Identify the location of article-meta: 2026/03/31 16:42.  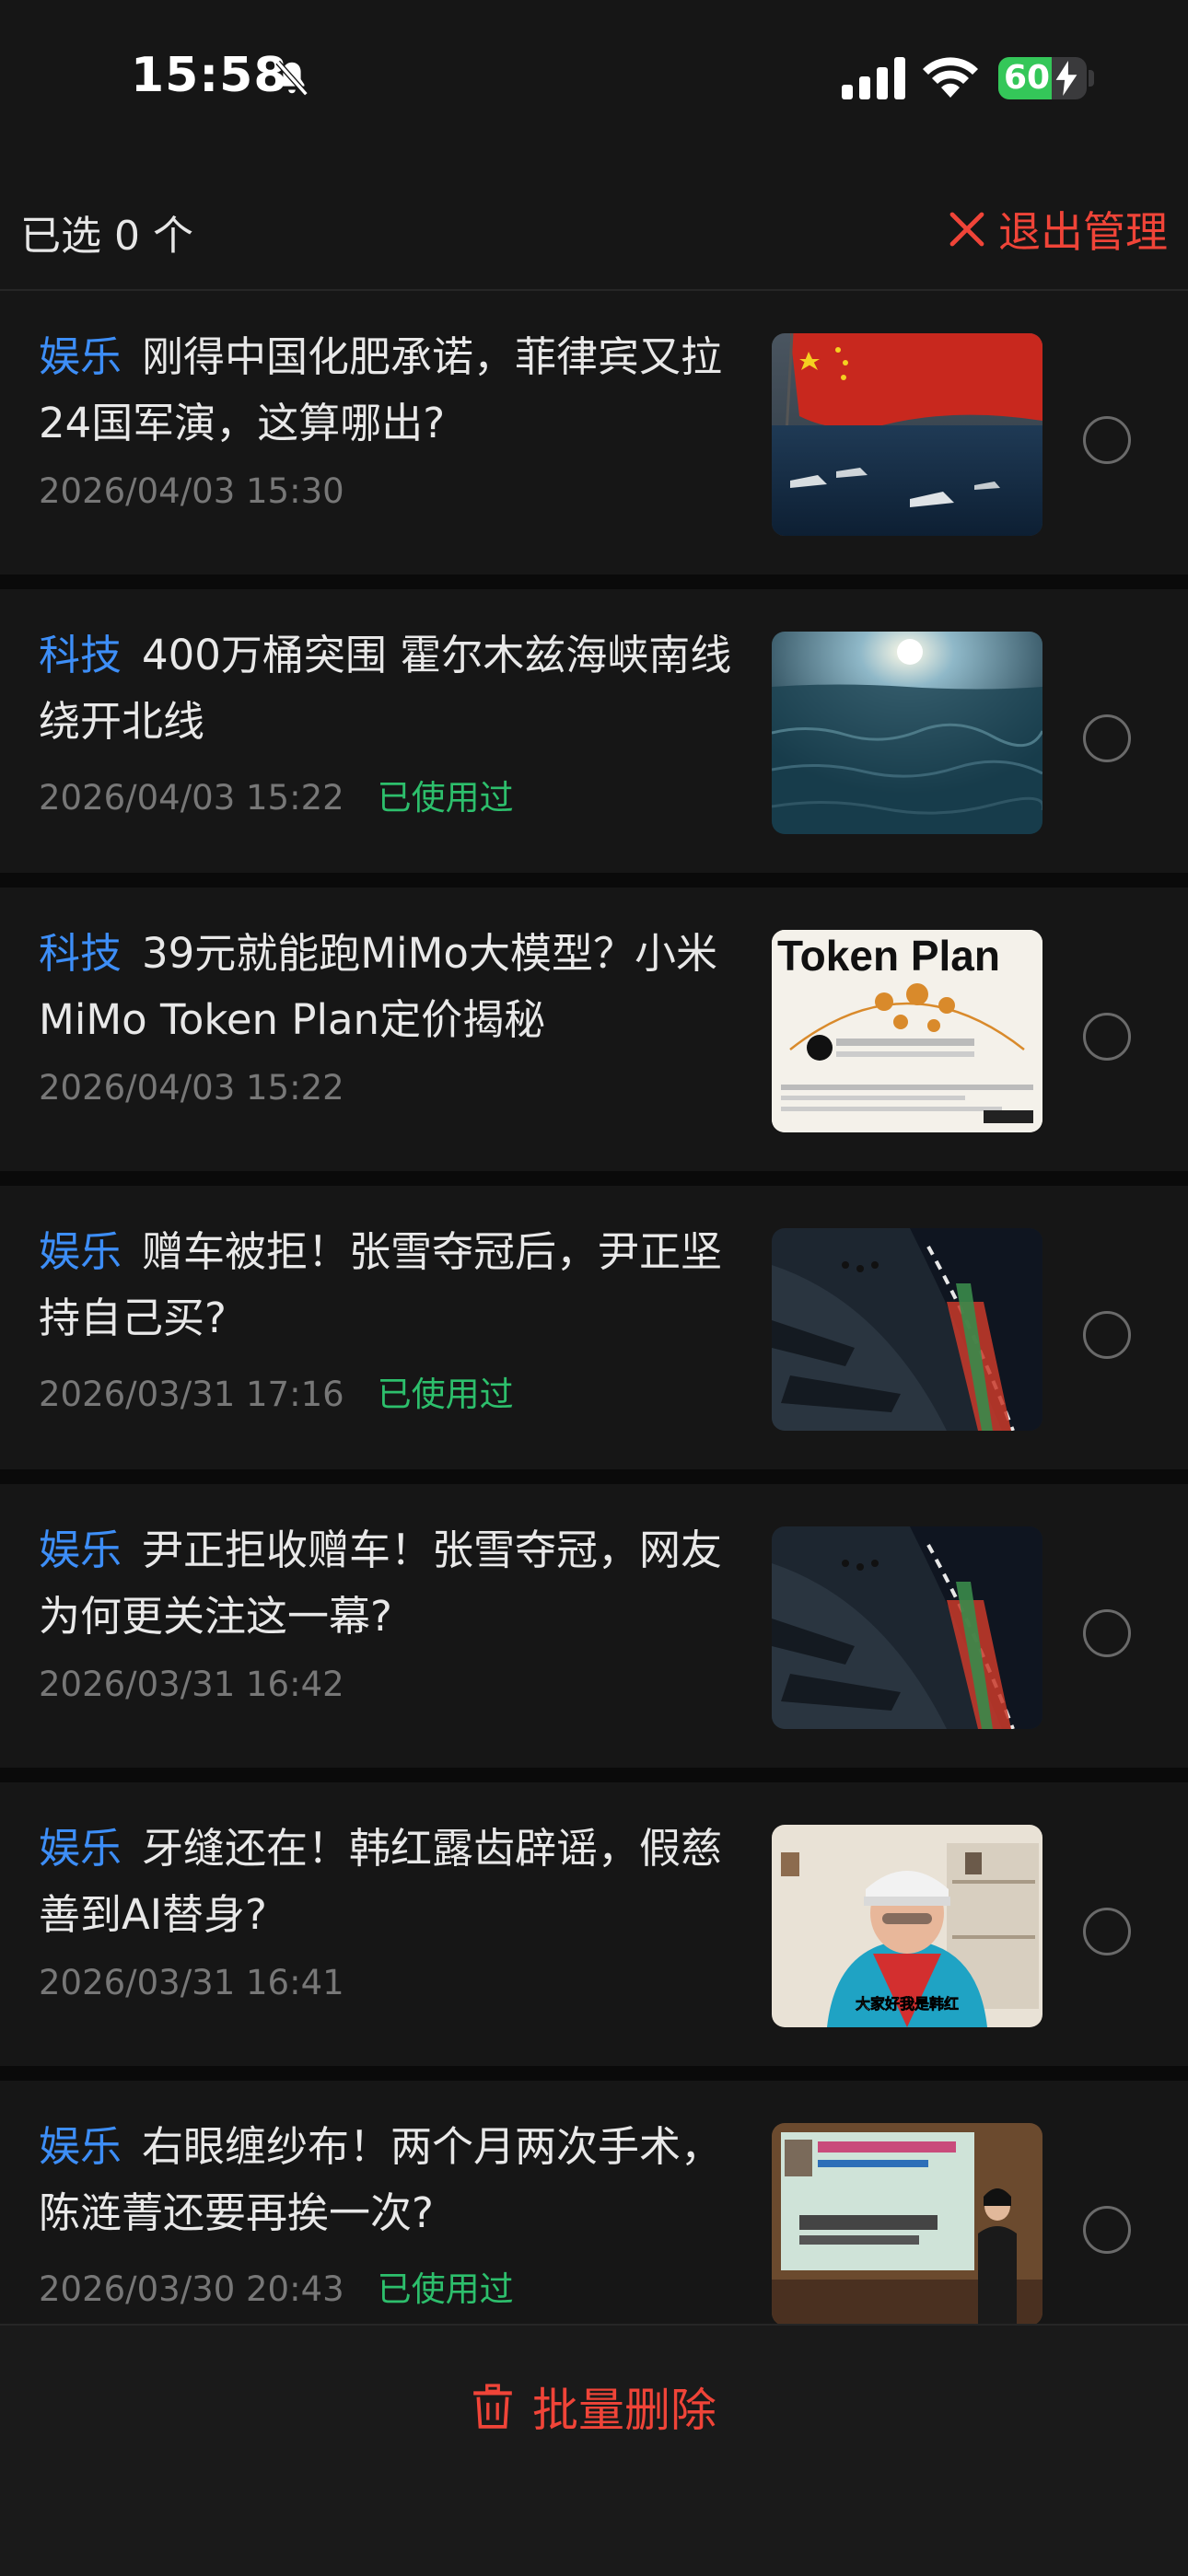
(208, 1684).